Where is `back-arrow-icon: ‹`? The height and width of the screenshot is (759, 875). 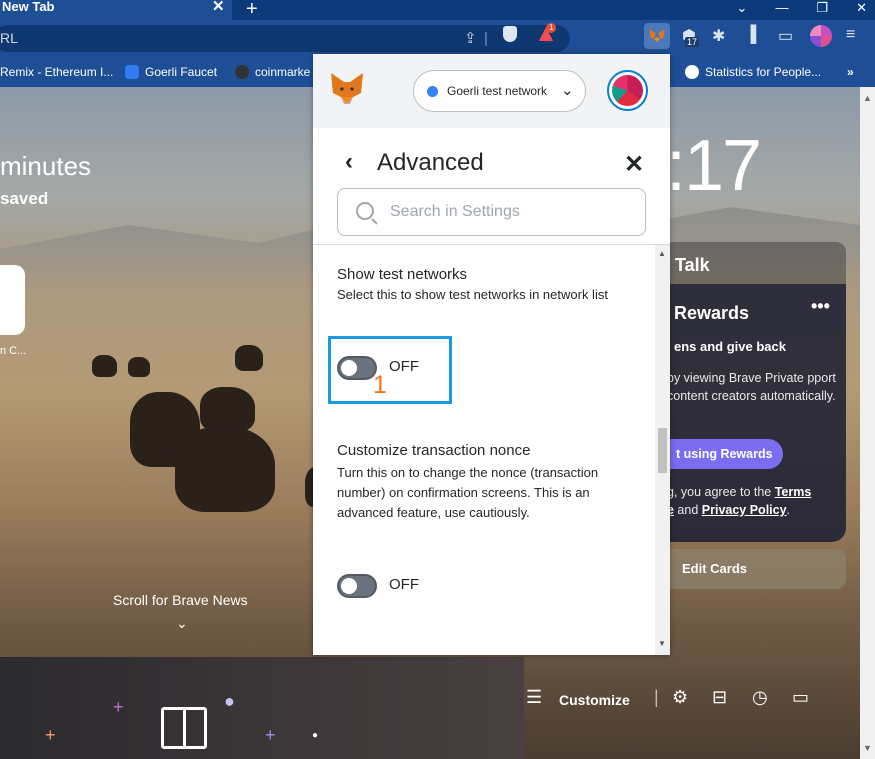 back-arrow-icon: ‹ is located at coordinates (349, 162).